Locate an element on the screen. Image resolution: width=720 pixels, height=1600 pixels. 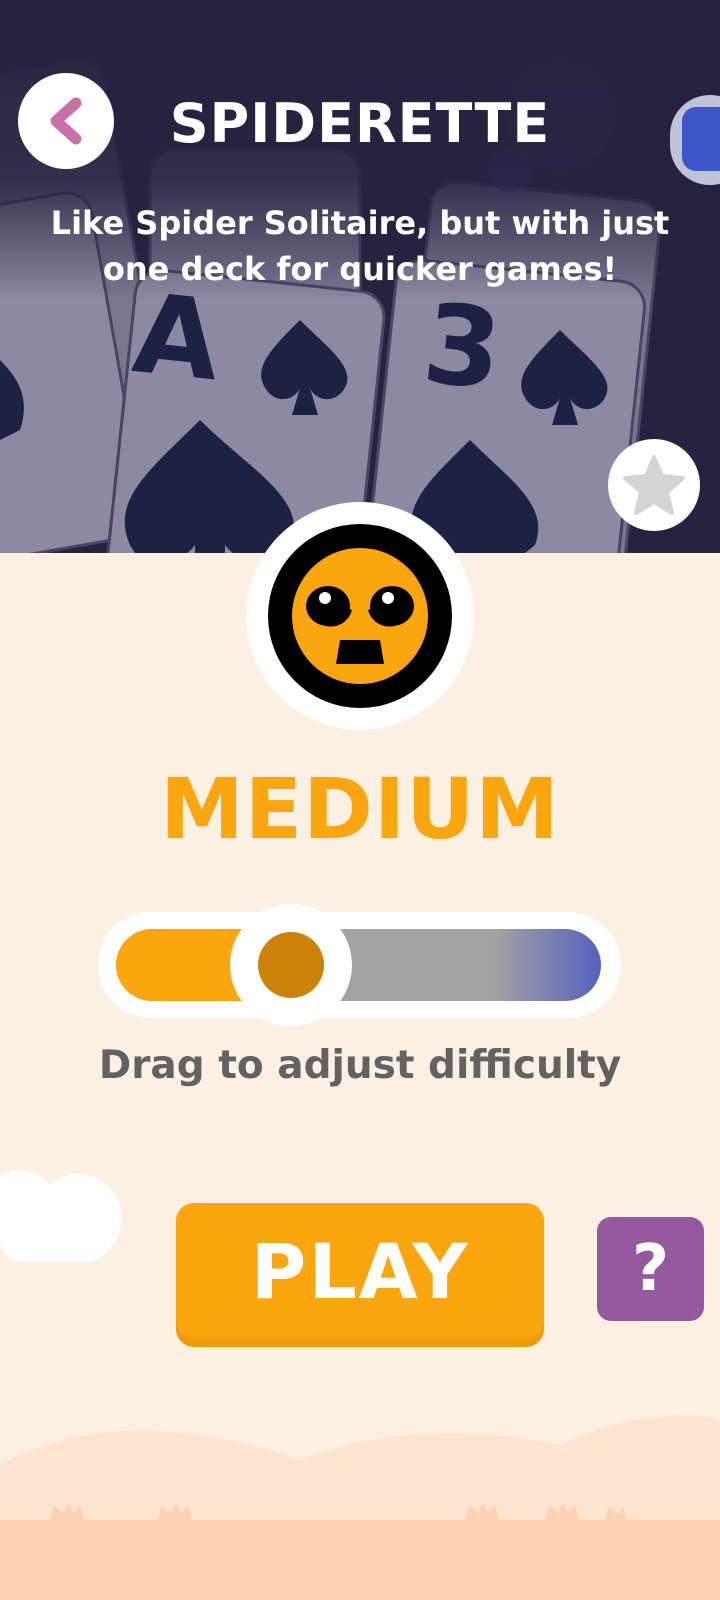
slider-knob is located at coordinates (291, 965).